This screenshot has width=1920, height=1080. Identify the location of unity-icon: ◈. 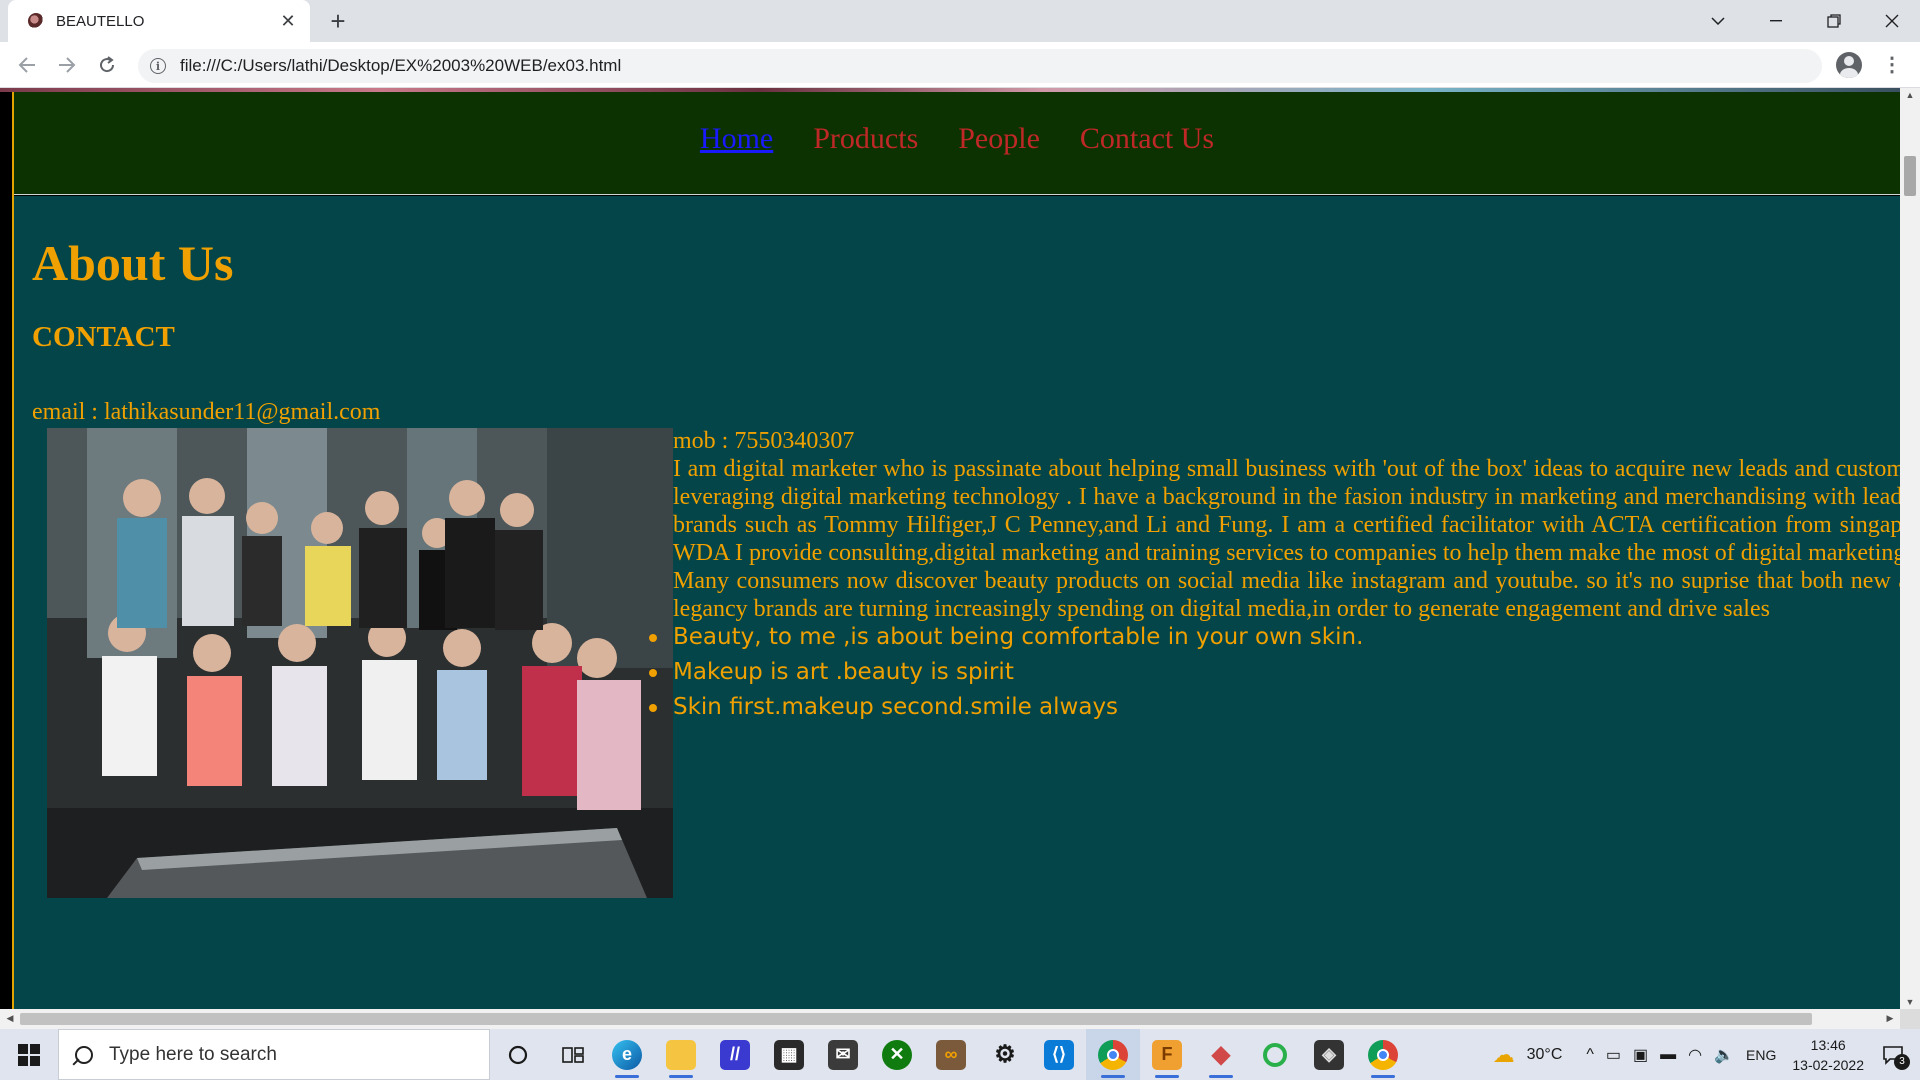
(1329, 1054).